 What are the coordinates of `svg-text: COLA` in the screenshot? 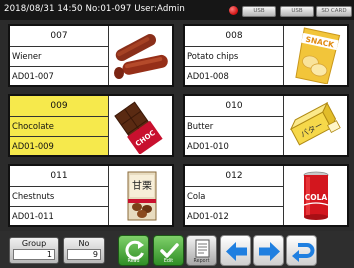 It's located at (316, 197).